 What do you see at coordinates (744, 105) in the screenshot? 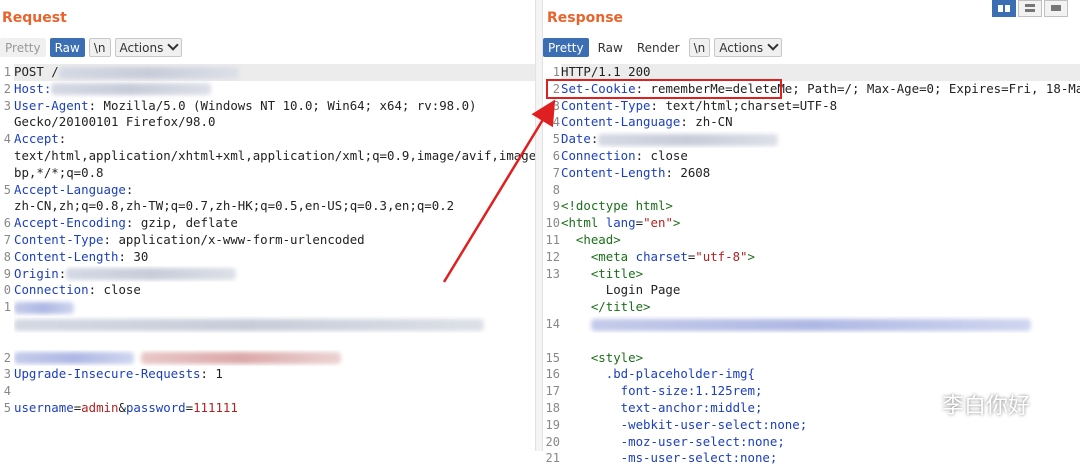
I see `code-token: : text/html;charset=UTF-8` at bounding box center [744, 105].